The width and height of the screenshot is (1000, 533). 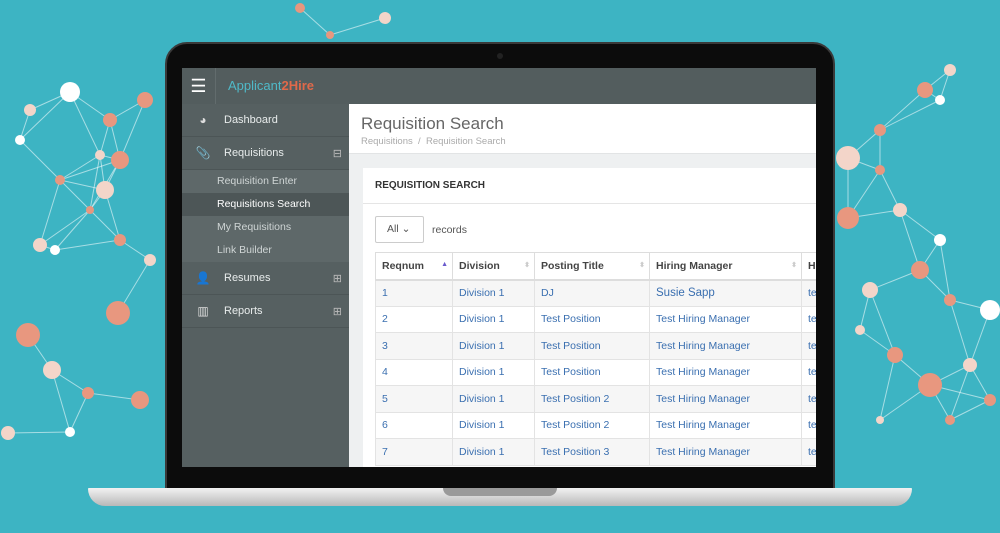 I want to click on table-cell: 3, so click(x=414, y=346).